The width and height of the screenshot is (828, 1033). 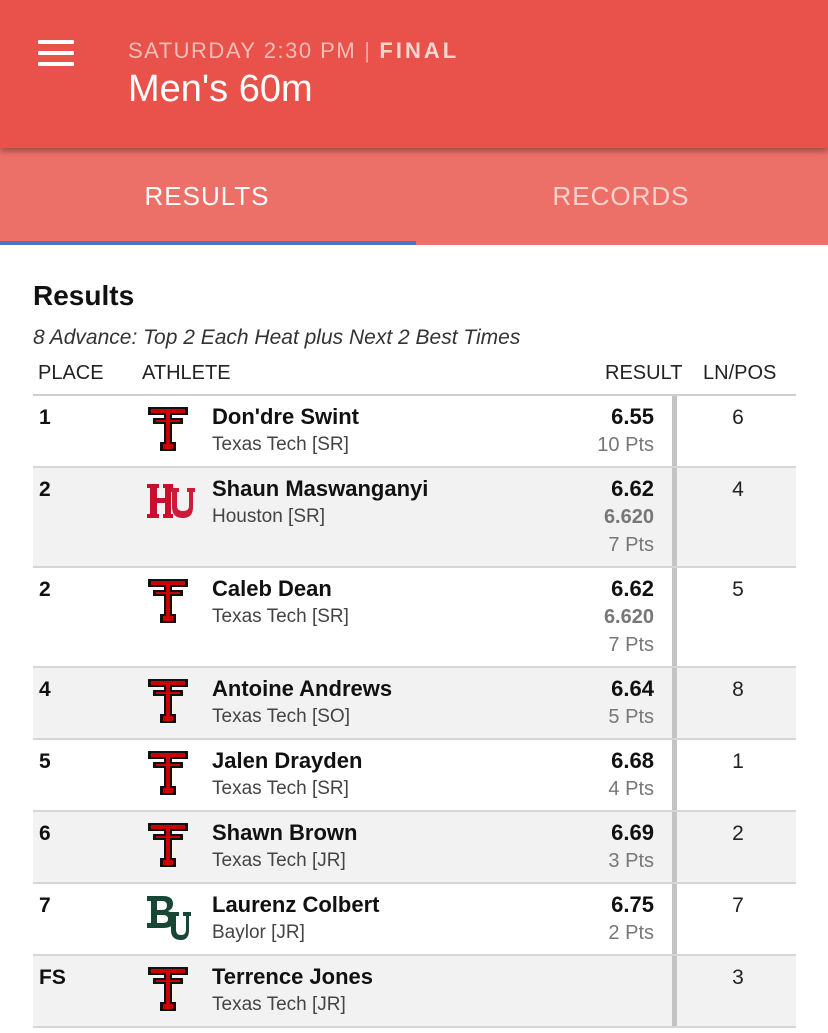 What do you see at coordinates (632, 904) in the screenshot?
I see `result-mark: 6.75` at bounding box center [632, 904].